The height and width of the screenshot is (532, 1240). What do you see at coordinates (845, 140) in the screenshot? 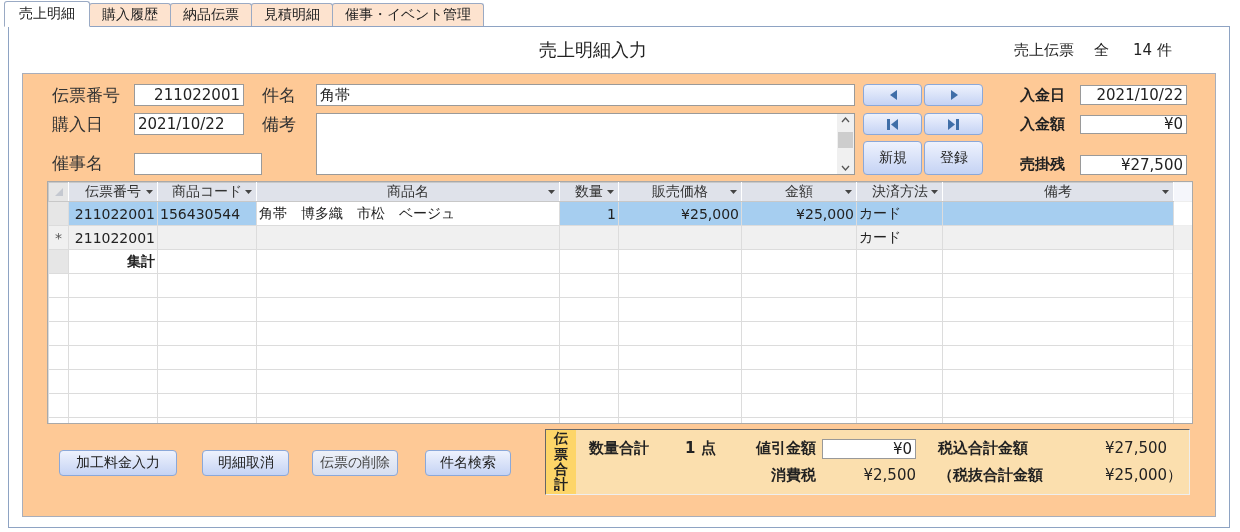
I see `scrollbar-thumb` at bounding box center [845, 140].